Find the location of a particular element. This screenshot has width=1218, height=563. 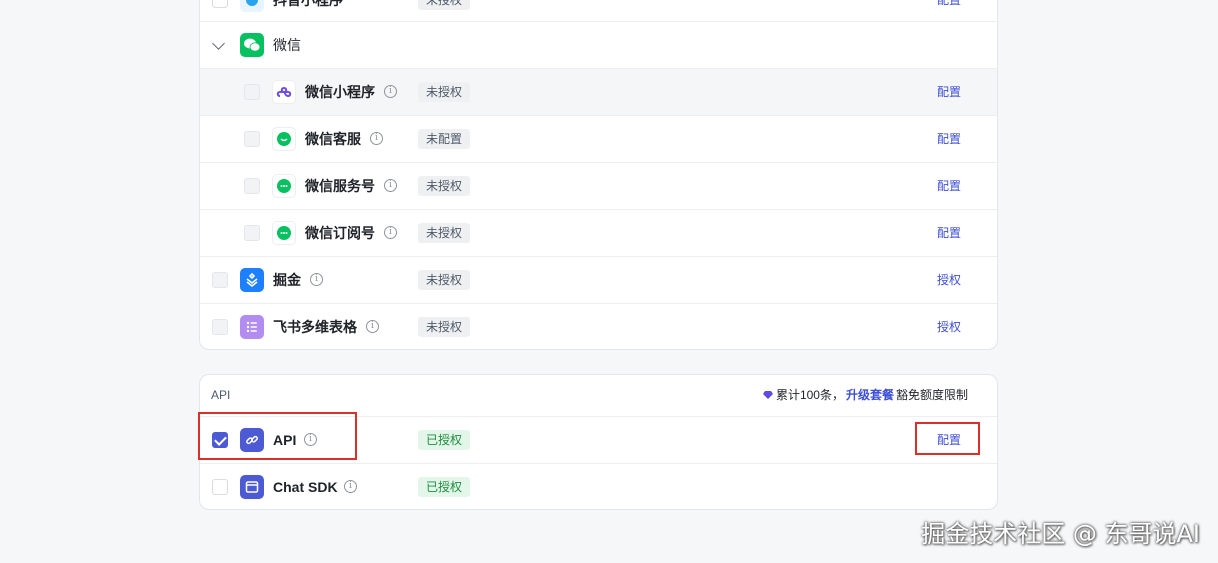

chat-sdk-window-icon is located at coordinates (252, 487).